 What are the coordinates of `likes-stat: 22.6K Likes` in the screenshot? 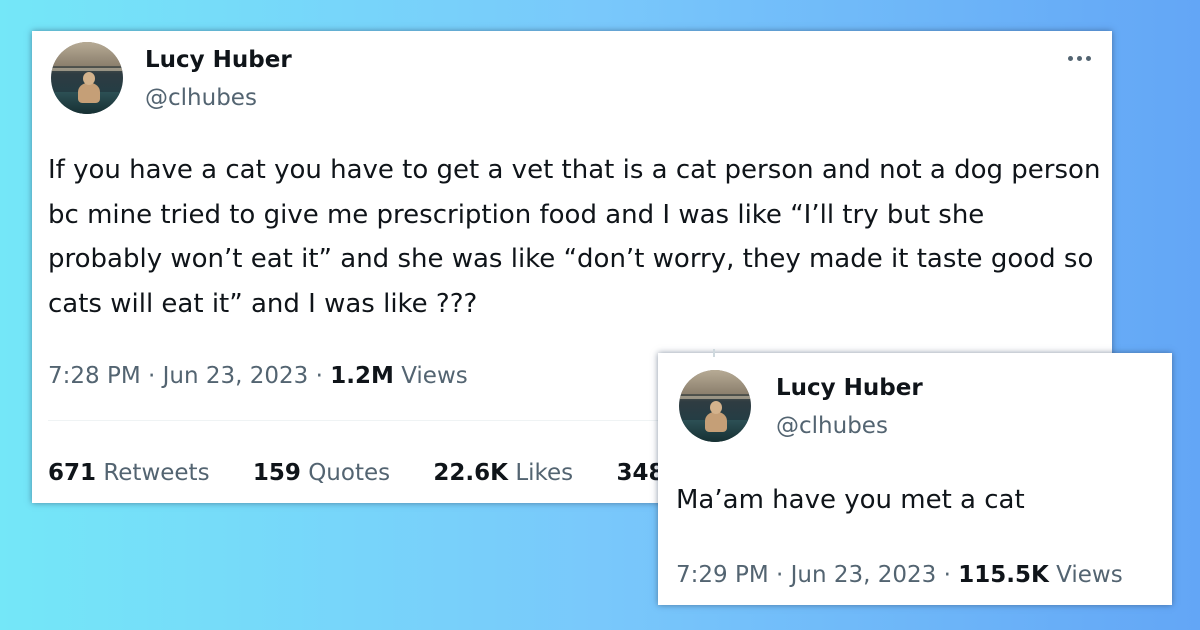 It's located at (503, 473).